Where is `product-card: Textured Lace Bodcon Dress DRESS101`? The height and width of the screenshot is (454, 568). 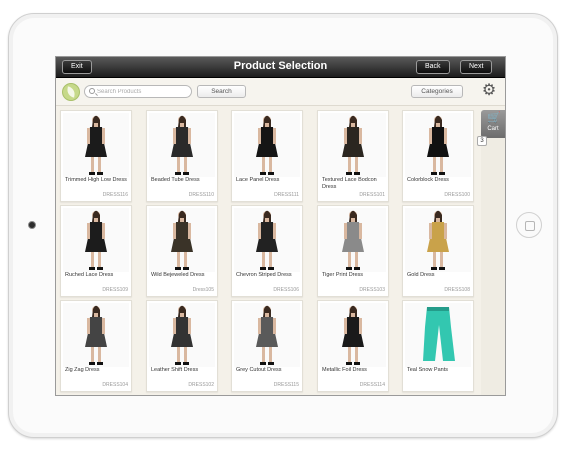
product-card: Textured Lace Bodcon Dress DRESS101 is located at coordinates (353, 156).